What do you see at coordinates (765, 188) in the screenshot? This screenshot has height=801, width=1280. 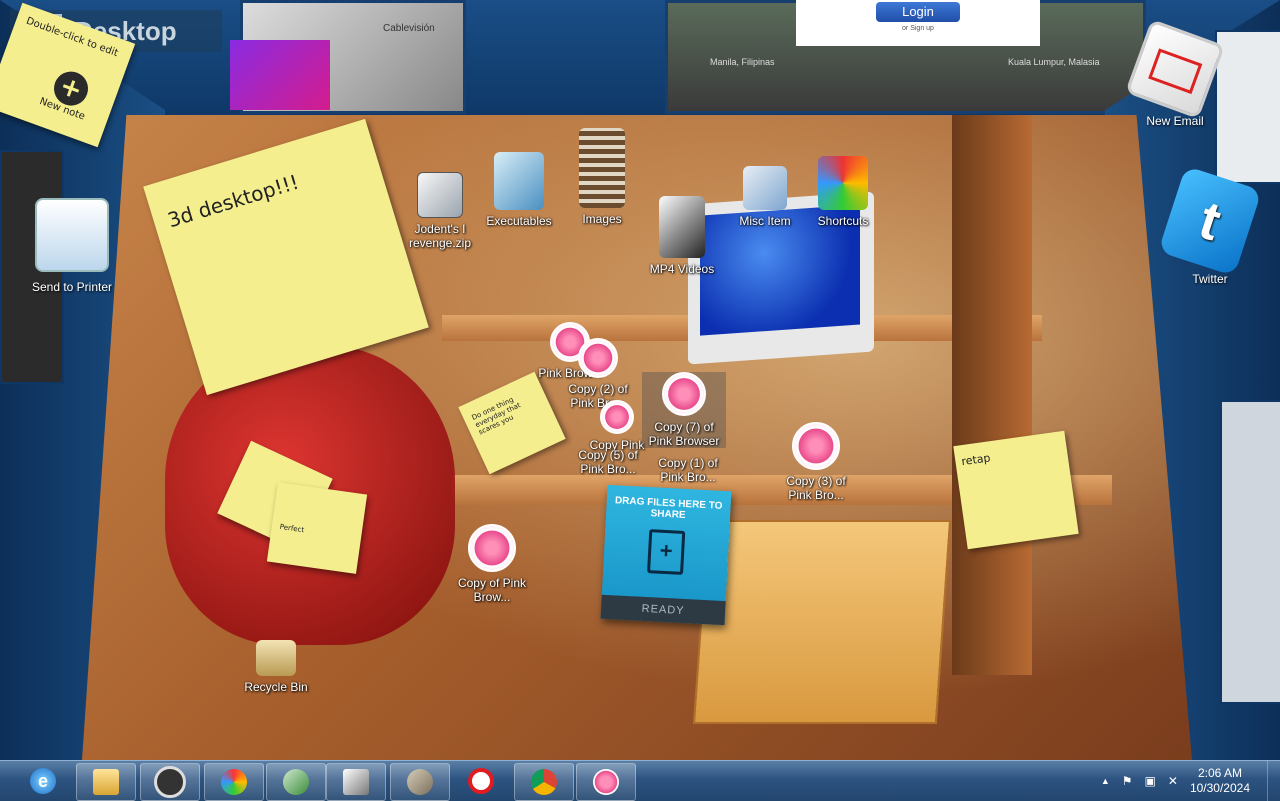 I see `misc-folder-icon` at bounding box center [765, 188].